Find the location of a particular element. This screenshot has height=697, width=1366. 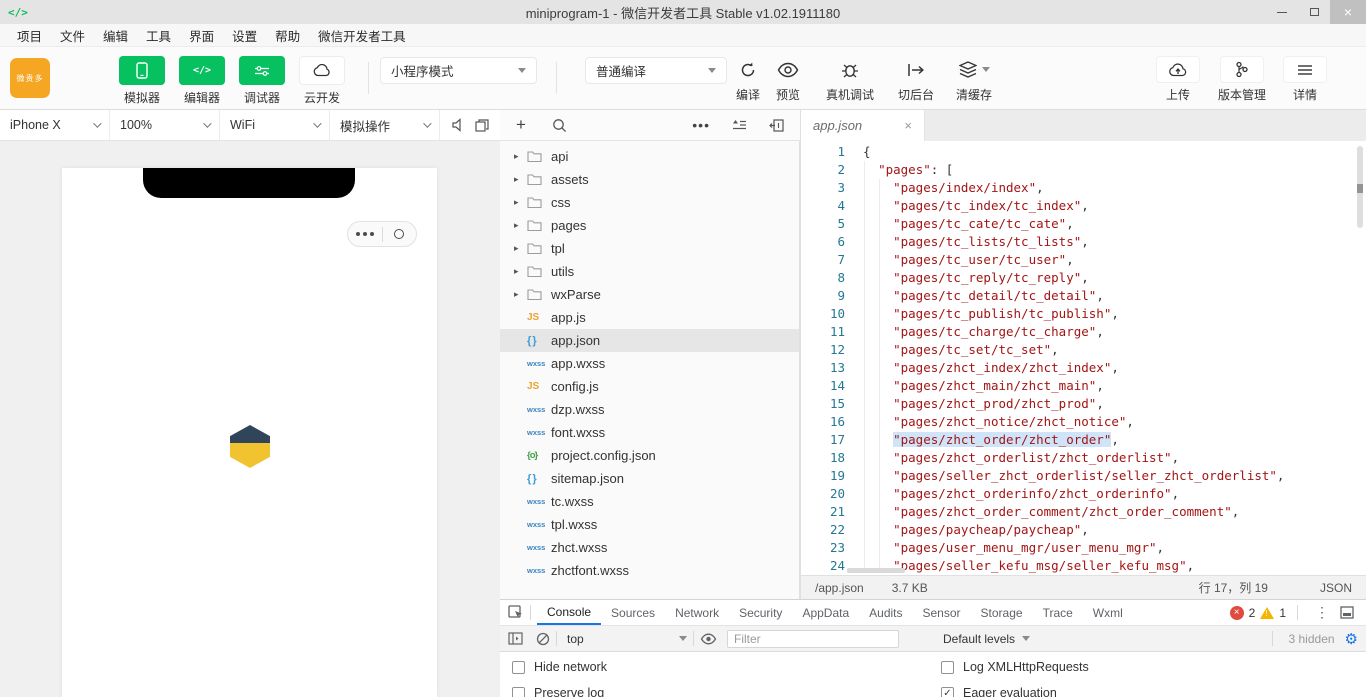

project-mode-select: 小程序模式 is located at coordinates (458, 70).